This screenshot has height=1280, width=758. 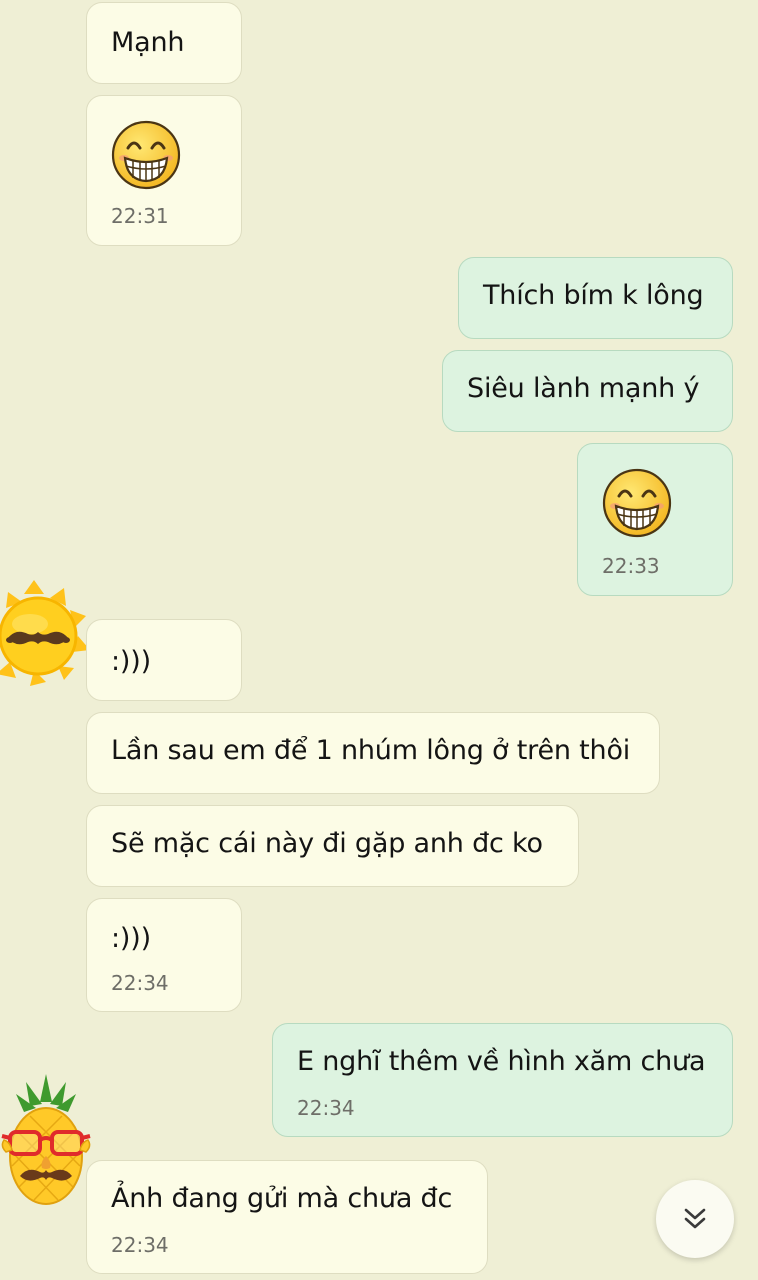 I want to click on message-bubble-incoming: :))), so click(x=164, y=660).